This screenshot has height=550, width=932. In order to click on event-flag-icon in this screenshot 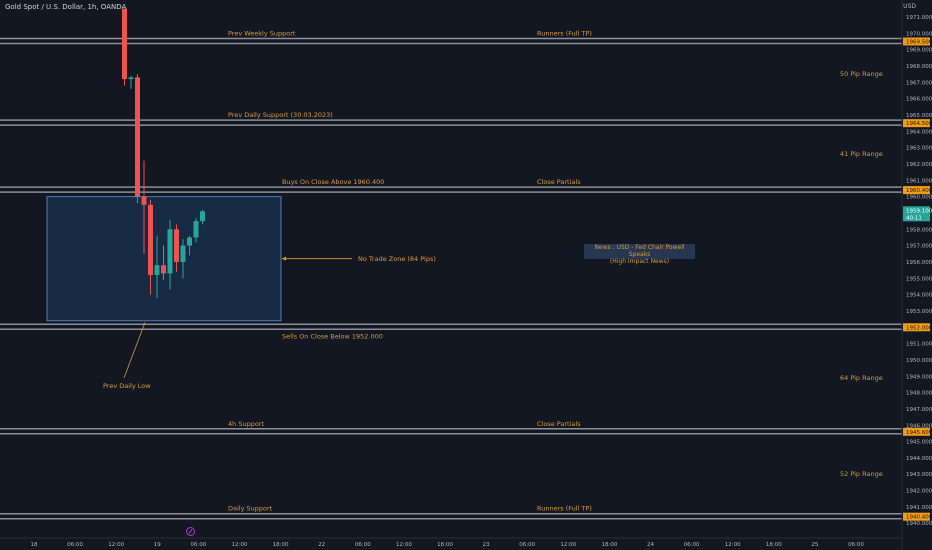, I will do `click(190, 531)`.